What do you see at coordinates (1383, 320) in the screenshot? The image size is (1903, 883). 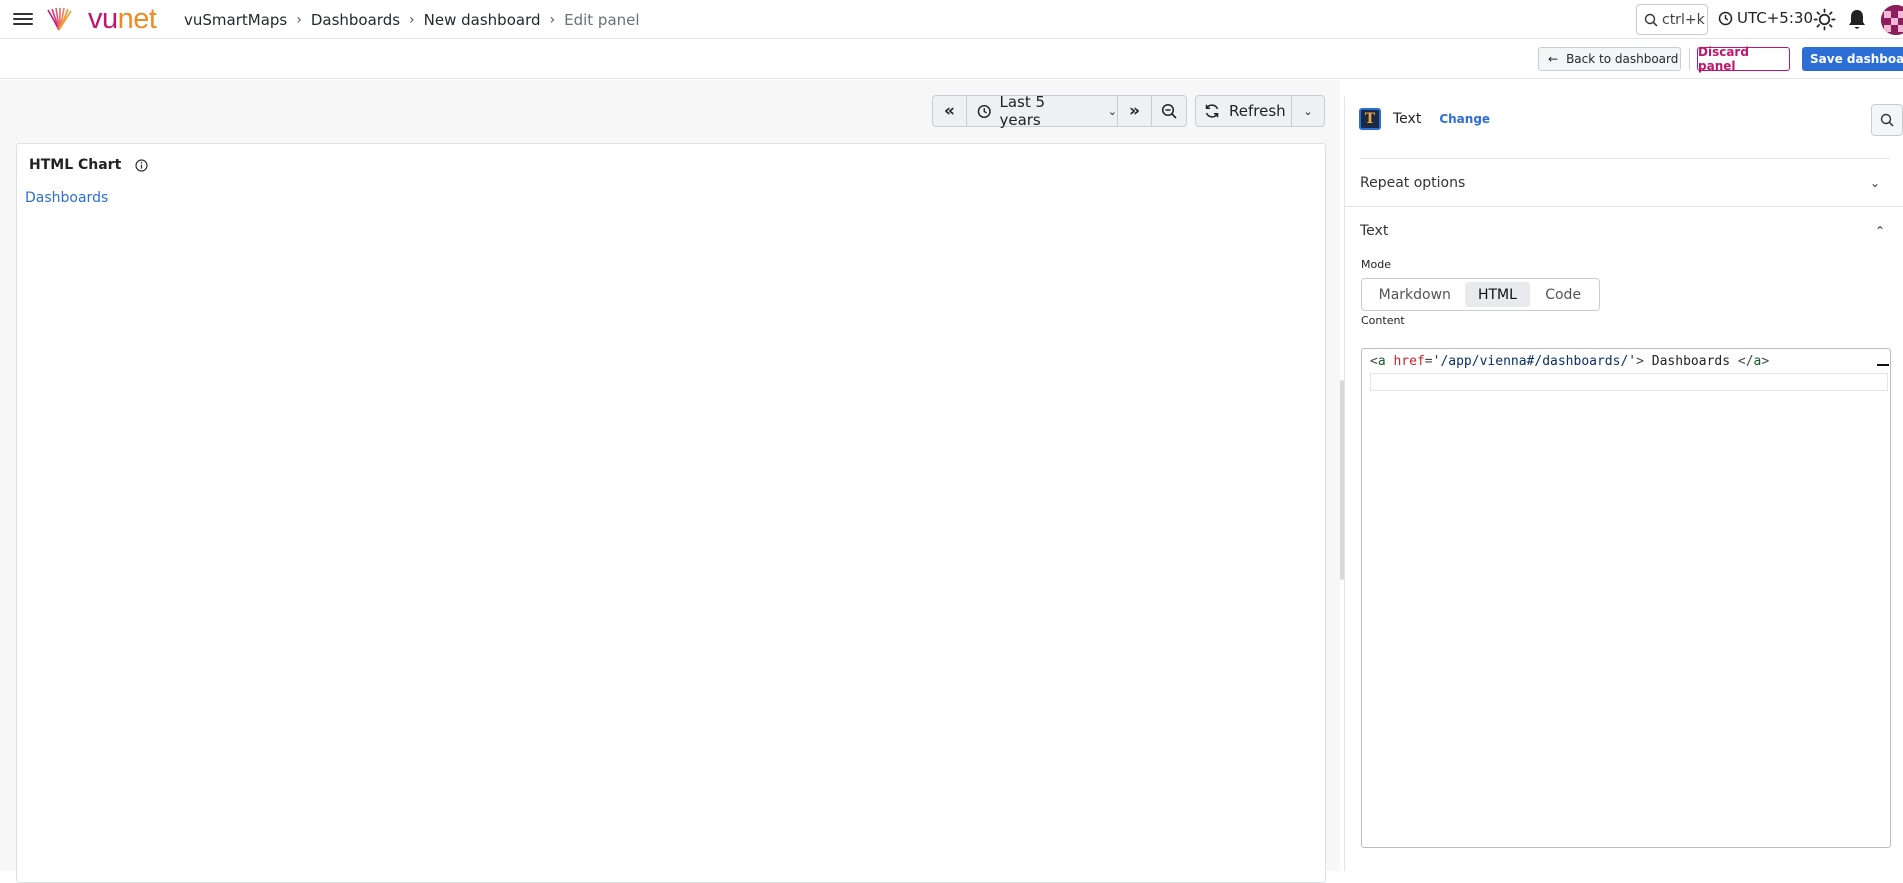 I see `content-label: Content` at bounding box center [1383, 320].